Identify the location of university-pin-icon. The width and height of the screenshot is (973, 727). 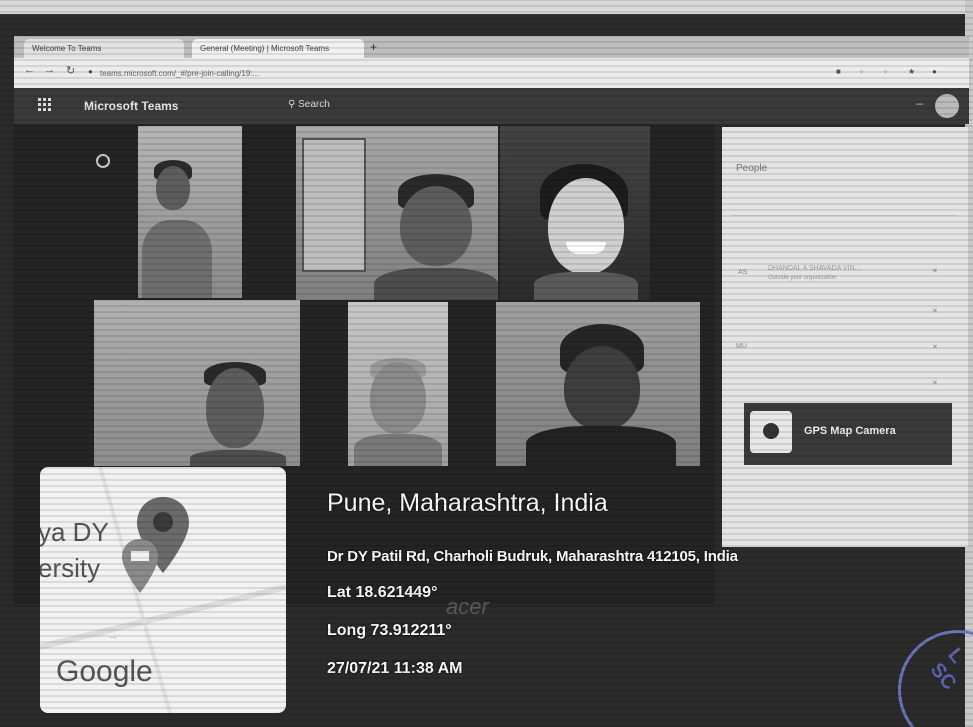
(140, 566).